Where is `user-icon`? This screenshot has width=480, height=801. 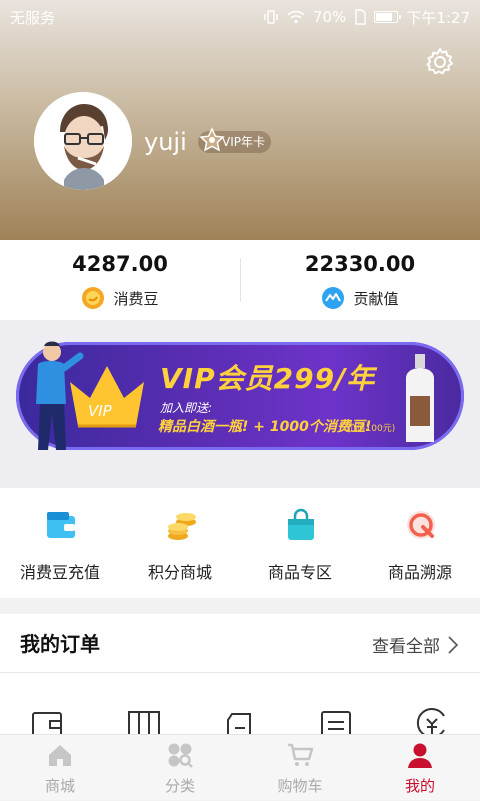
user-icon is located at coordinates (420, 755).